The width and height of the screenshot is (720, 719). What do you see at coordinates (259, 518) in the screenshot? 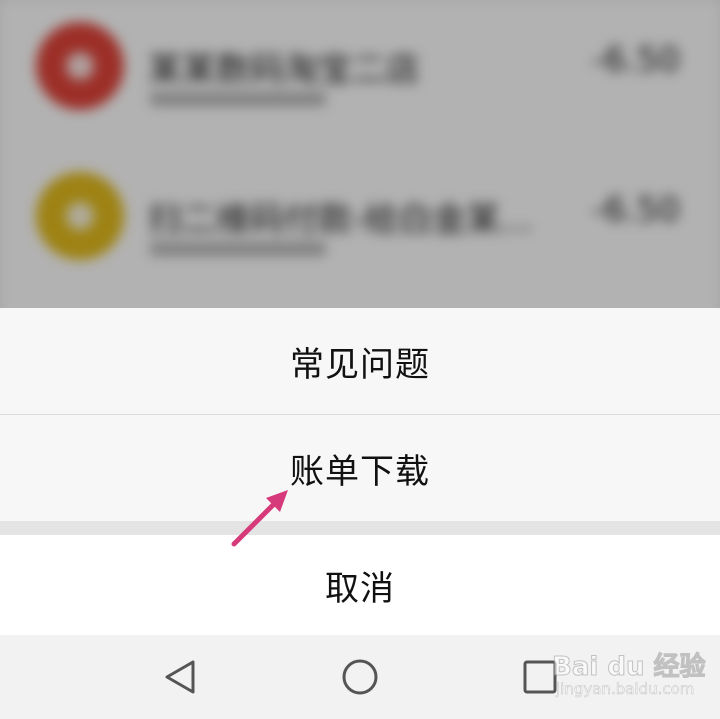
I see `annotation-arrow-icon` at bounding box center [259, 518].